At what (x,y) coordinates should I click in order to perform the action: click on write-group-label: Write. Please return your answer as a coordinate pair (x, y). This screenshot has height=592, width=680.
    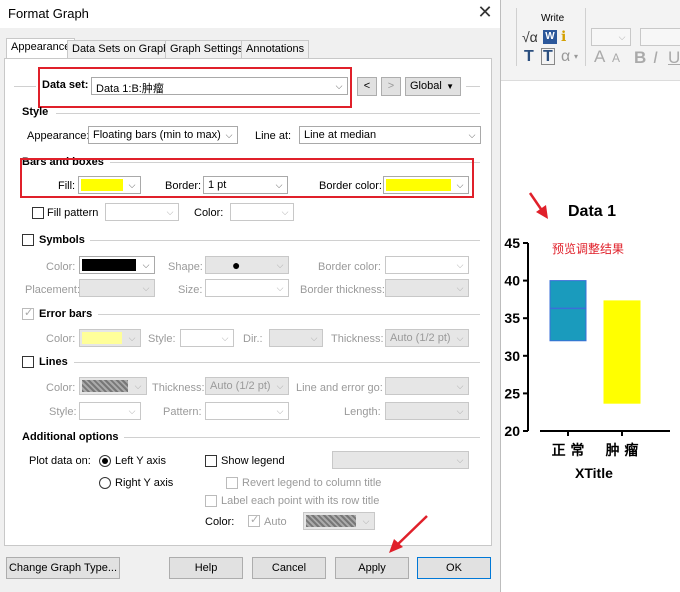
    Looking at the image, I should click on (553, 18).